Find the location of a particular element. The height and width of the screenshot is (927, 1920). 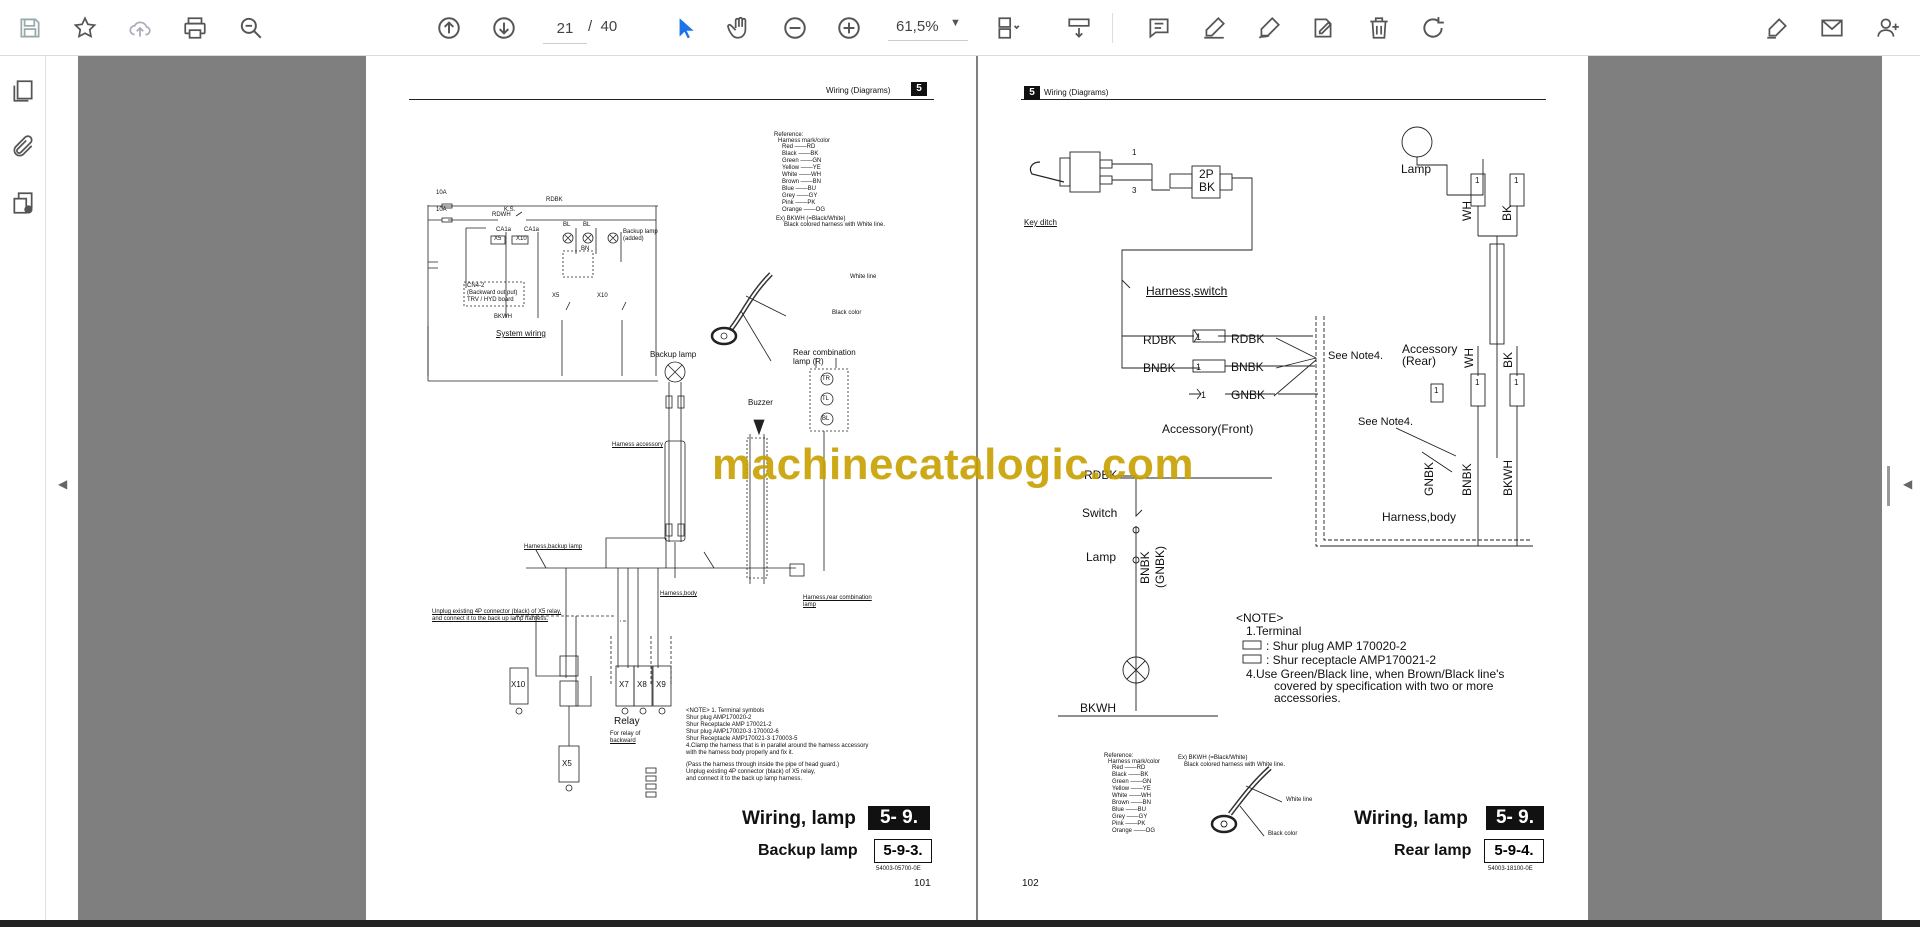

wire-label: RDWH is located at coordinates (501, 215).